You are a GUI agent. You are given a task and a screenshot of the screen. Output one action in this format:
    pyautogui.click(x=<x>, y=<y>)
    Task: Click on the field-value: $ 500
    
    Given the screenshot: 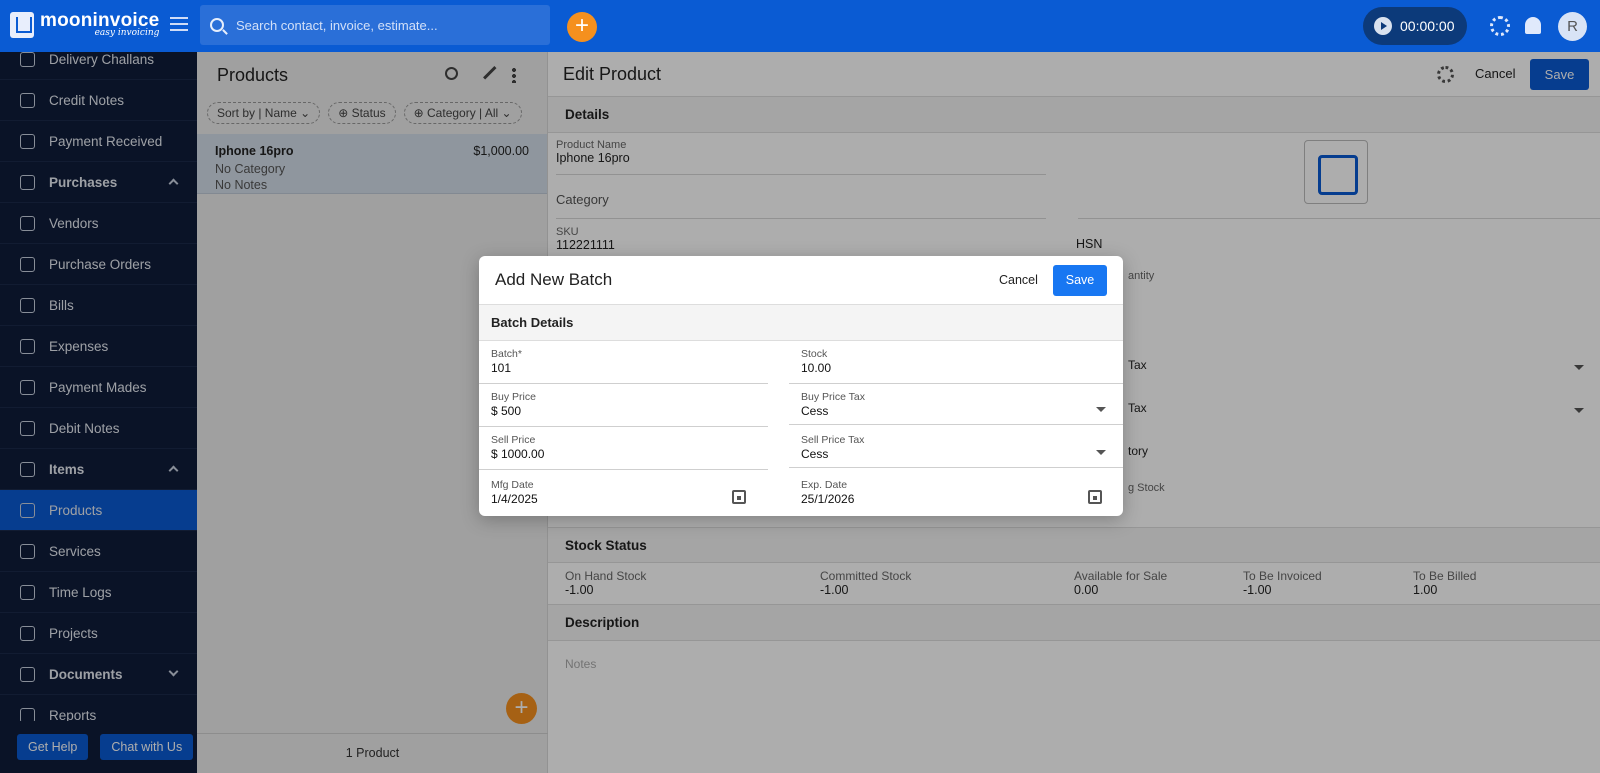 What is the action you would take?
    pyautogui.click(x=506, y=411)
    